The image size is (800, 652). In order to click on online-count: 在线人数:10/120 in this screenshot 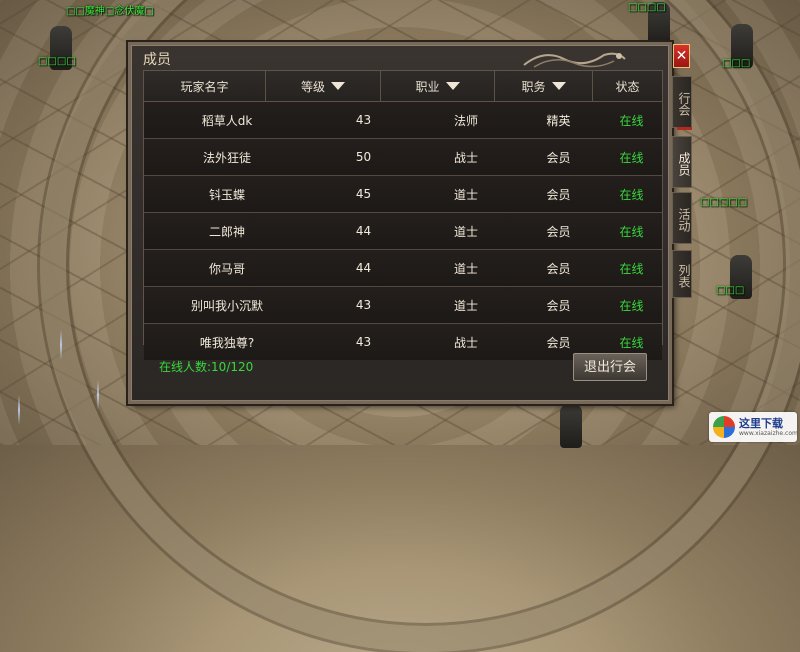, I will do `click(206, 367)`.